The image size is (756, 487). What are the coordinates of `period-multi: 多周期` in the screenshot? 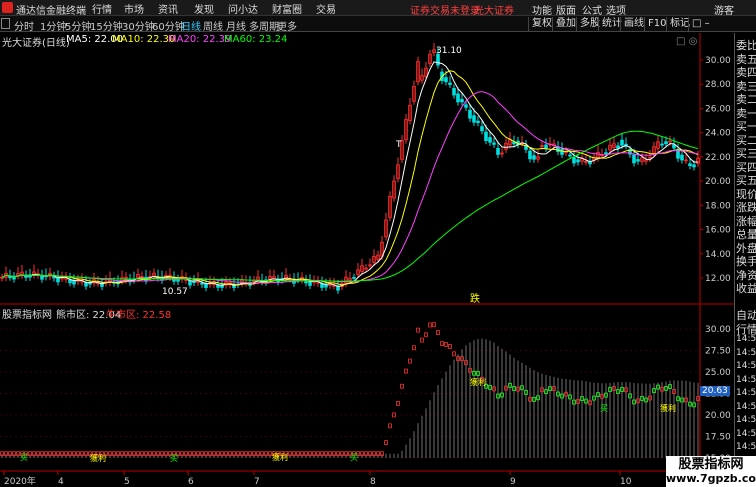 It's located at (264, 25).